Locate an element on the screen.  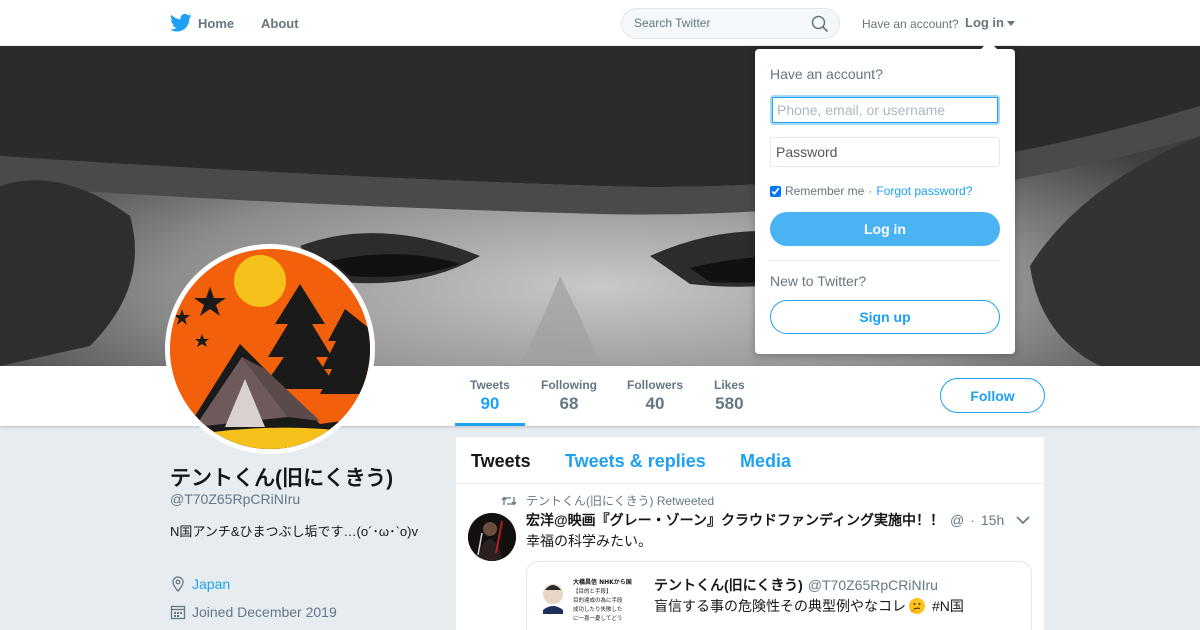
tweet-author-name: 宏洋@映画『グレー・ゾーン』クラウドファンディング実施中！！ is located at coordinates (735, 520).